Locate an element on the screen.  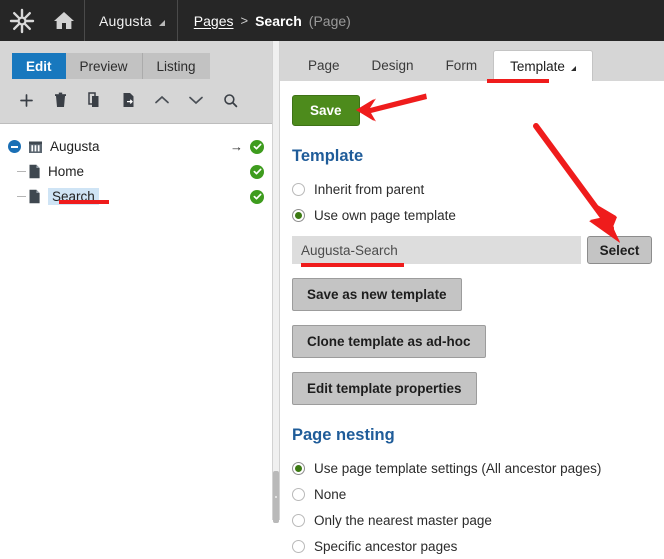
content-tab-bar: Page Design Form Template is located at coordinates (472, 61).